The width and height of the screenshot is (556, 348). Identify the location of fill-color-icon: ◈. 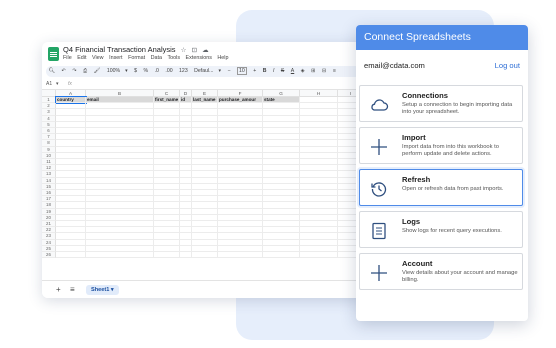
(303, 71).